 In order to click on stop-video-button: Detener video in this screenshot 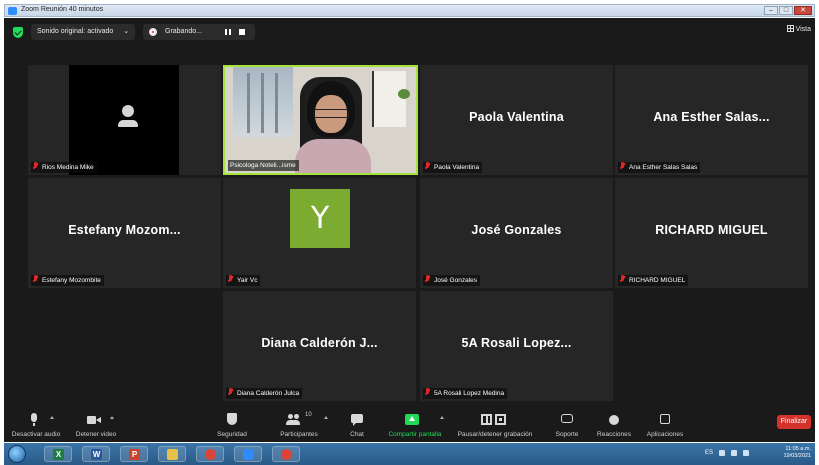, I will do `click(96, 426)`.